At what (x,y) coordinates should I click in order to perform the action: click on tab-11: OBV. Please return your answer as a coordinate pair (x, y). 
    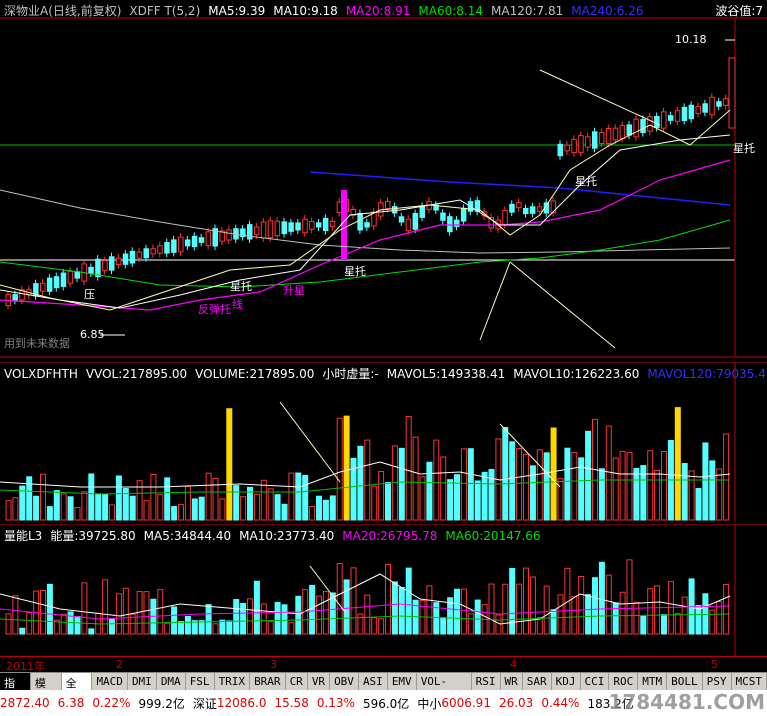
    Looking at the image, I should click on (344, 682).